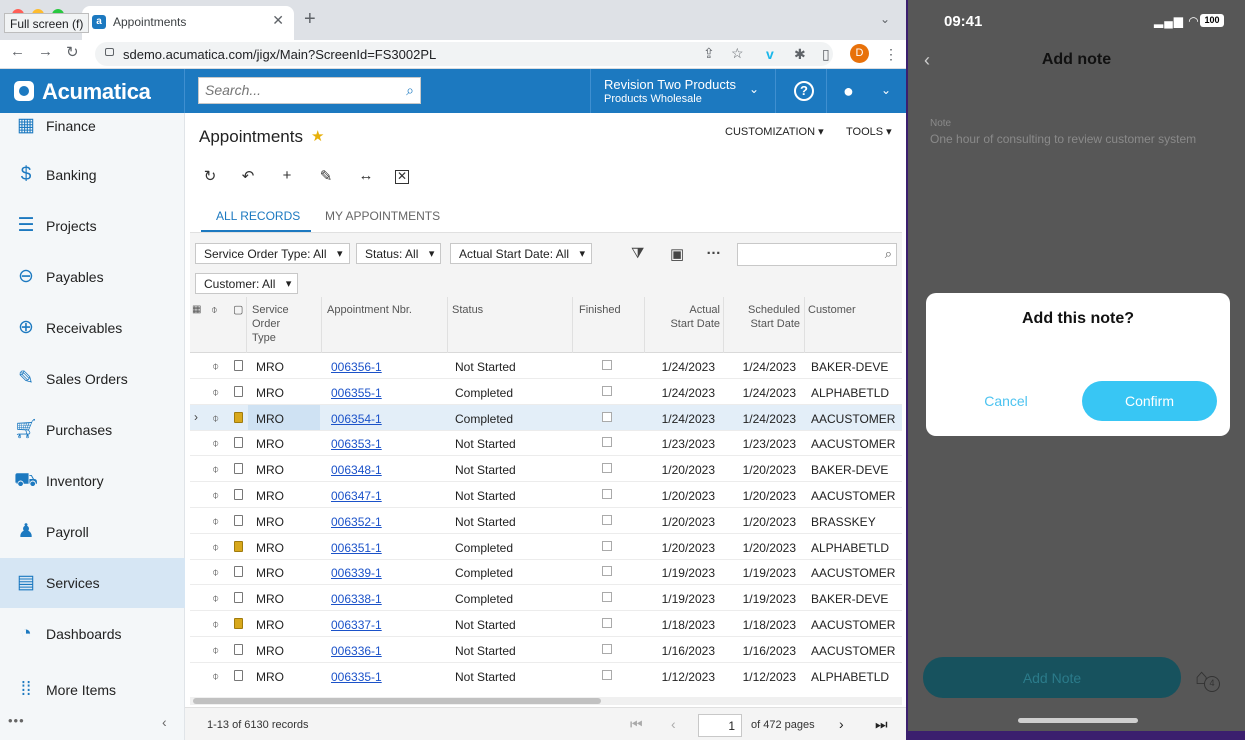 This screenshot has height=740, width=1245. Describe the element at coordinates (1052, 677) in the screenshot. I see `add-note-button: Add Note` at that location.